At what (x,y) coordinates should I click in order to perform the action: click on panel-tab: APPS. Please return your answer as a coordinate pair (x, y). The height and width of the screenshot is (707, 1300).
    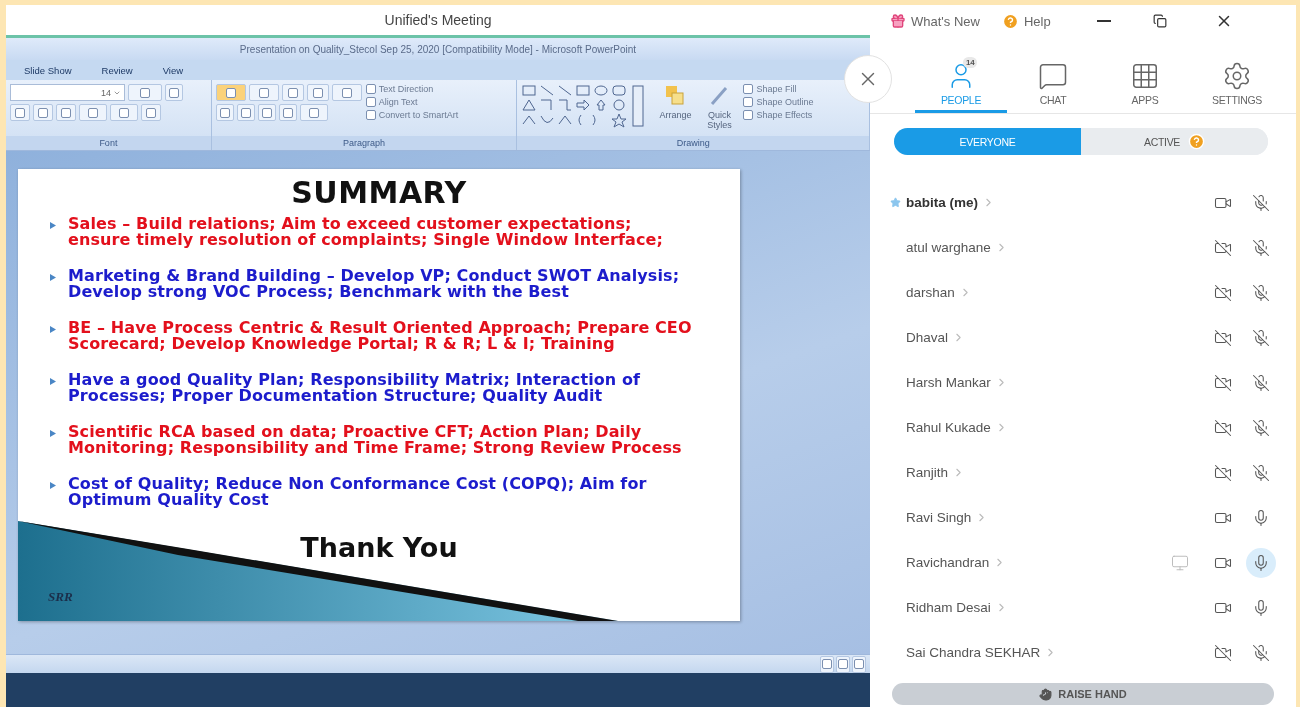
    Looking at the image, I should click on (1145, 87).